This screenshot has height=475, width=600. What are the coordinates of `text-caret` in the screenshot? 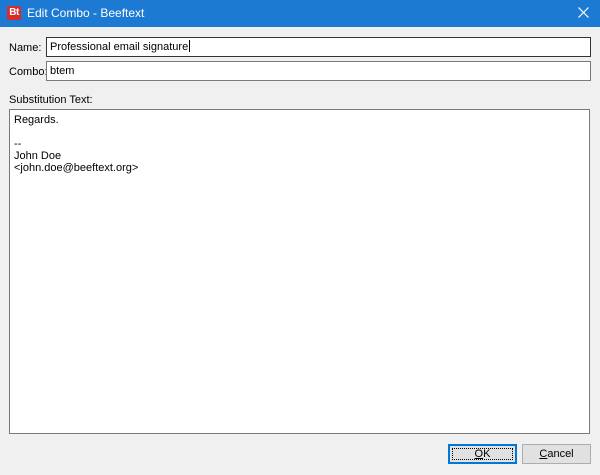 It's located at (190, 46).